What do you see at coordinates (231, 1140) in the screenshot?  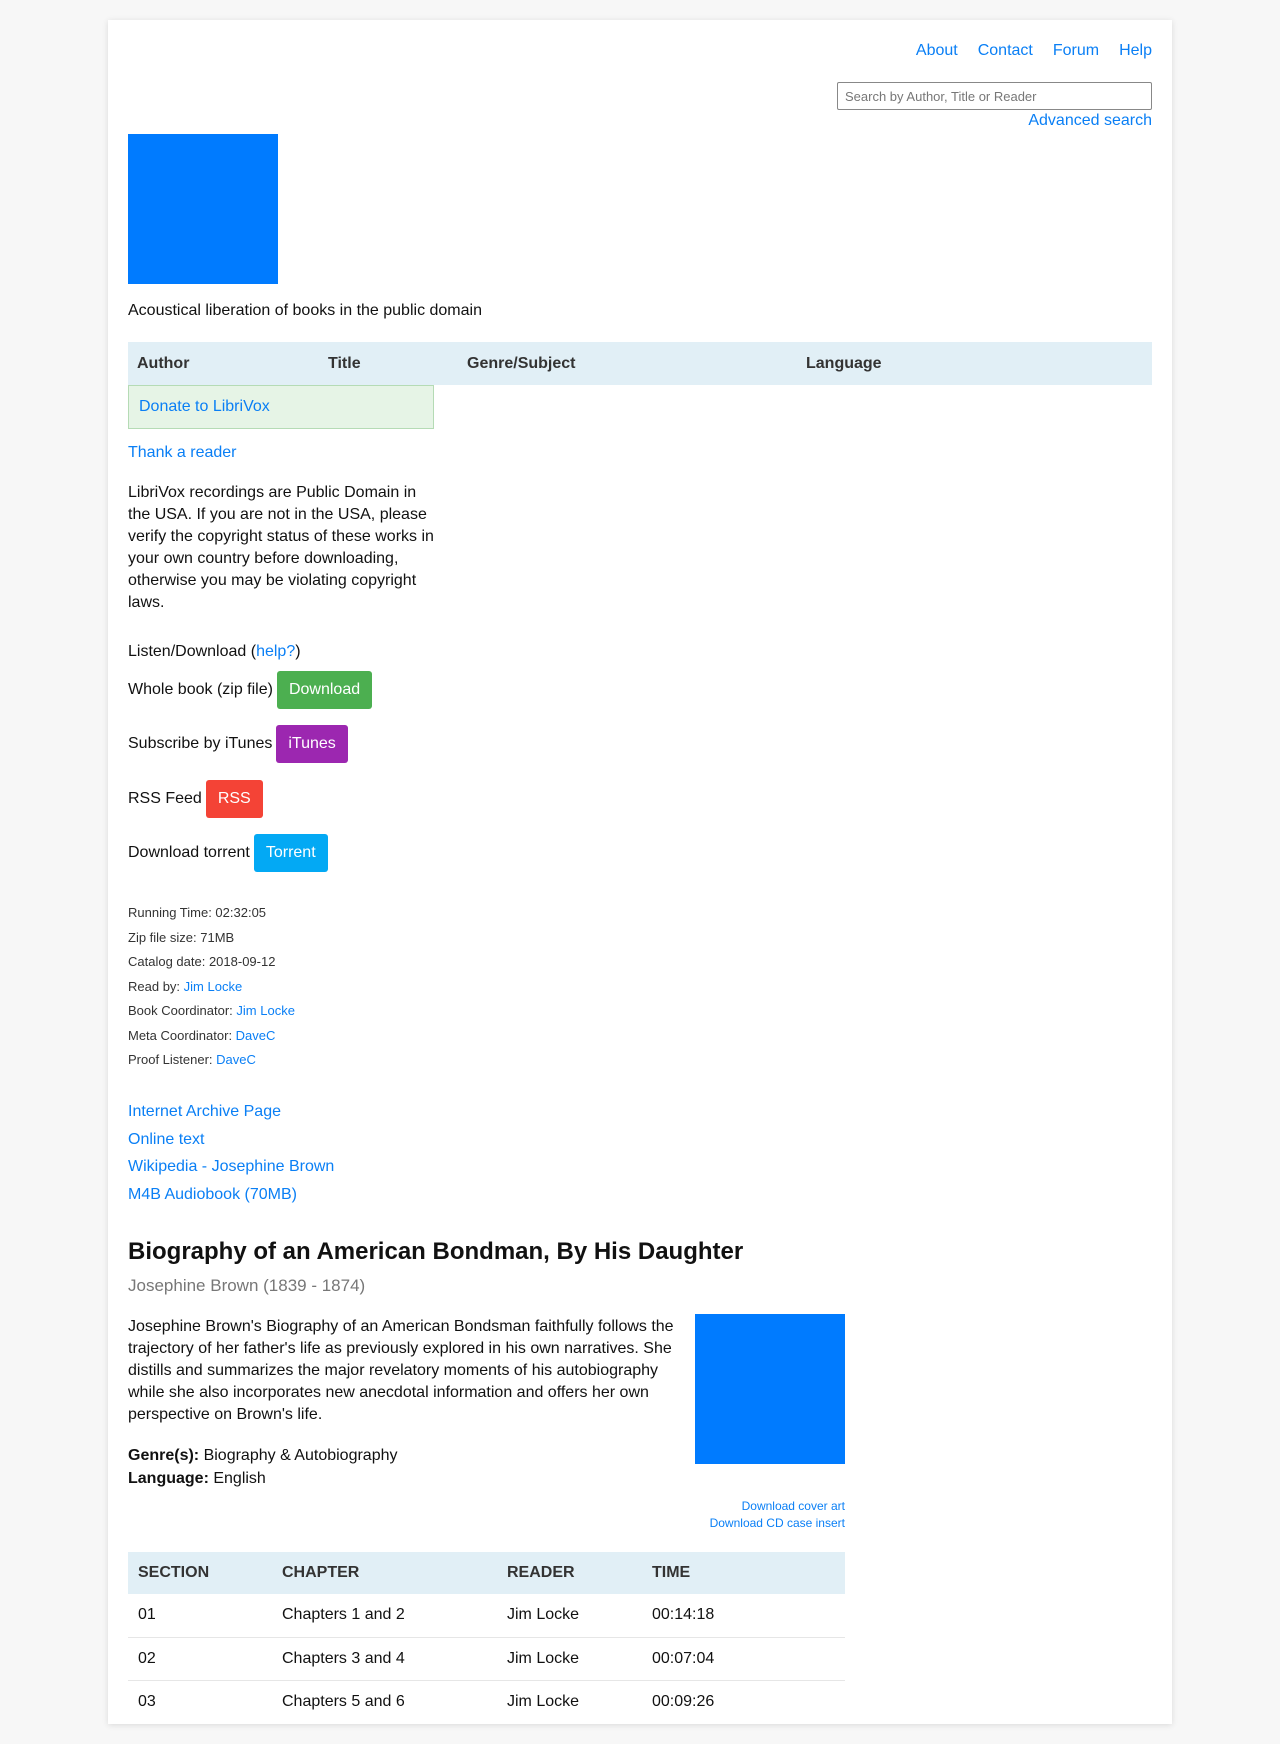 I see `online-text-link: Online text` at bounding box center [231, 1140].